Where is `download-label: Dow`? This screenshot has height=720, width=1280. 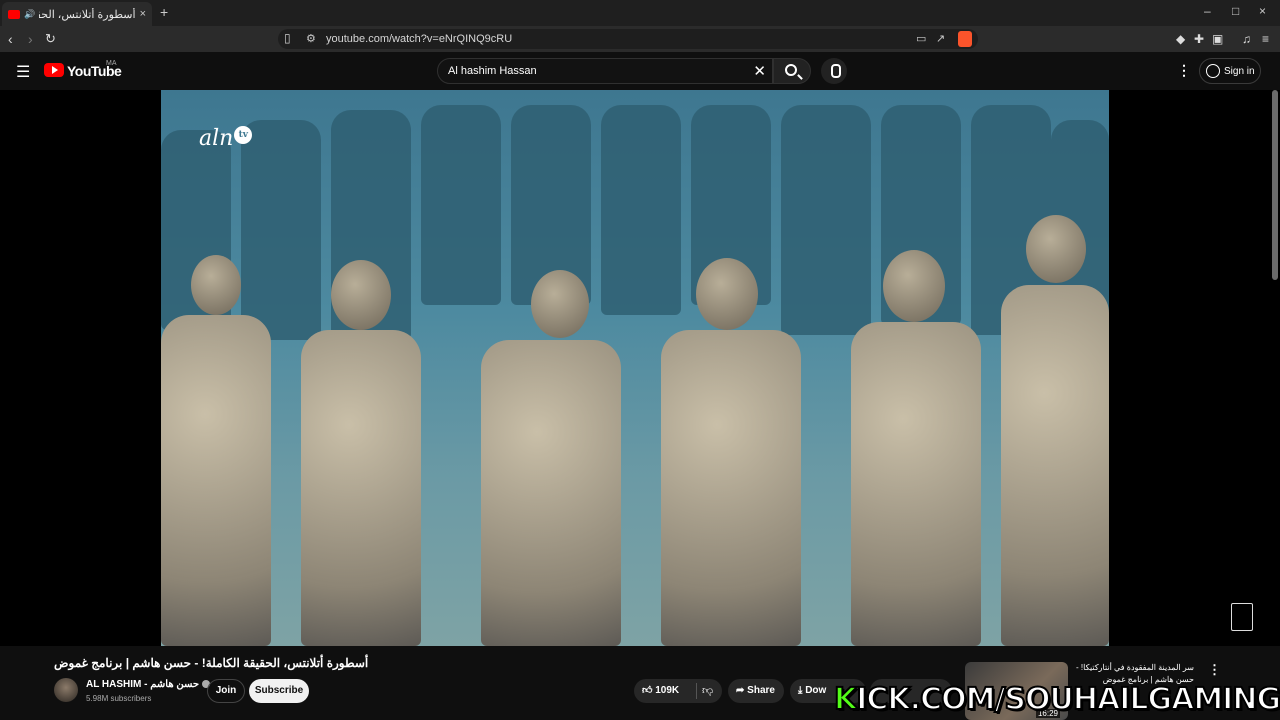 download-label: Dow is located at coordinates (816, 690).